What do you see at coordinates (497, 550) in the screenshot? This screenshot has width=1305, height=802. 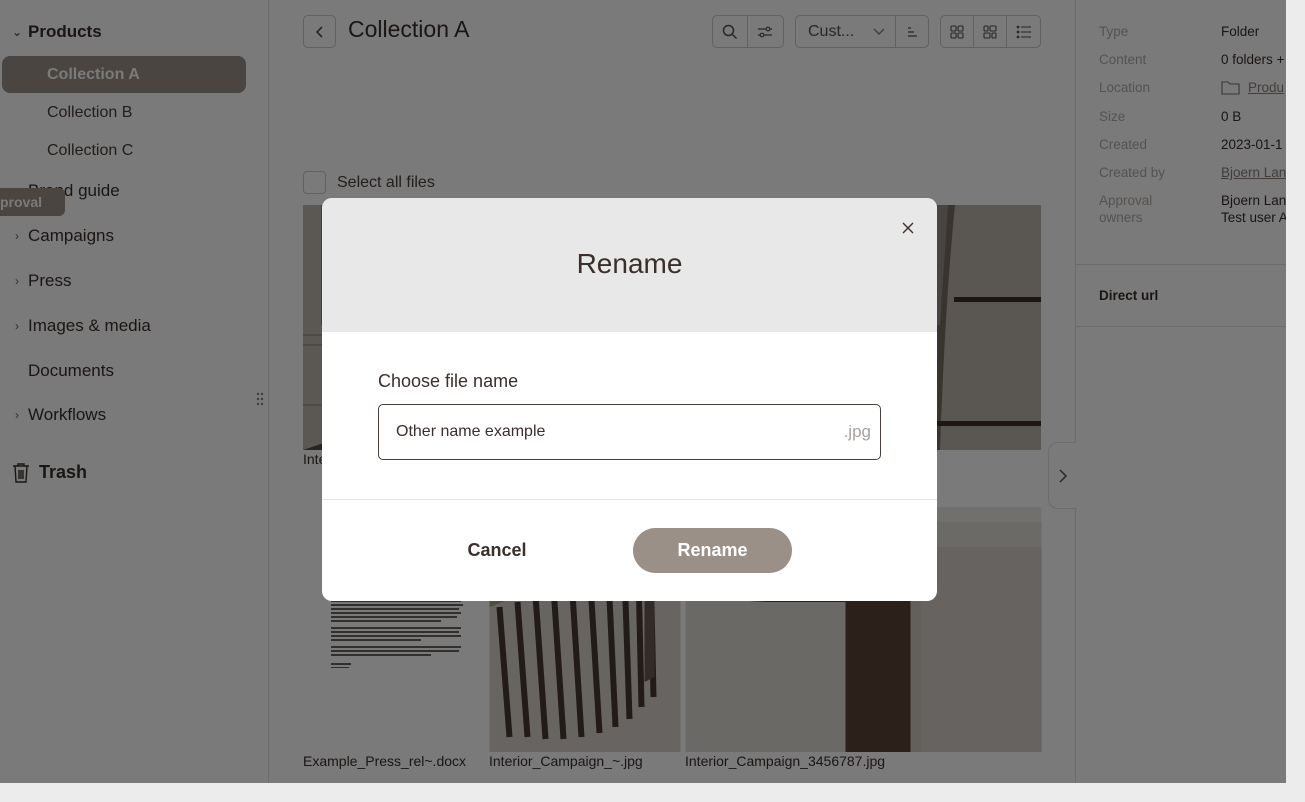 I see `cancel-button: Cancel` at bounding box center [497, 550].